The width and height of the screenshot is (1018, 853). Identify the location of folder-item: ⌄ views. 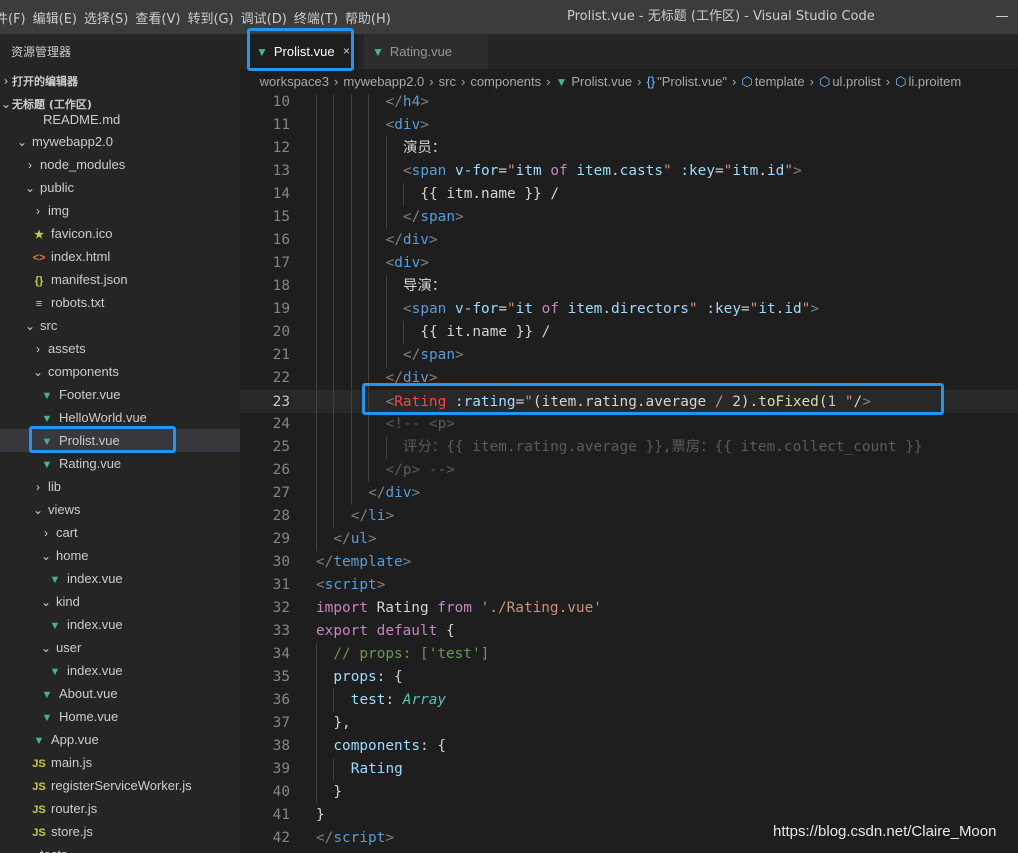
(120, 509).